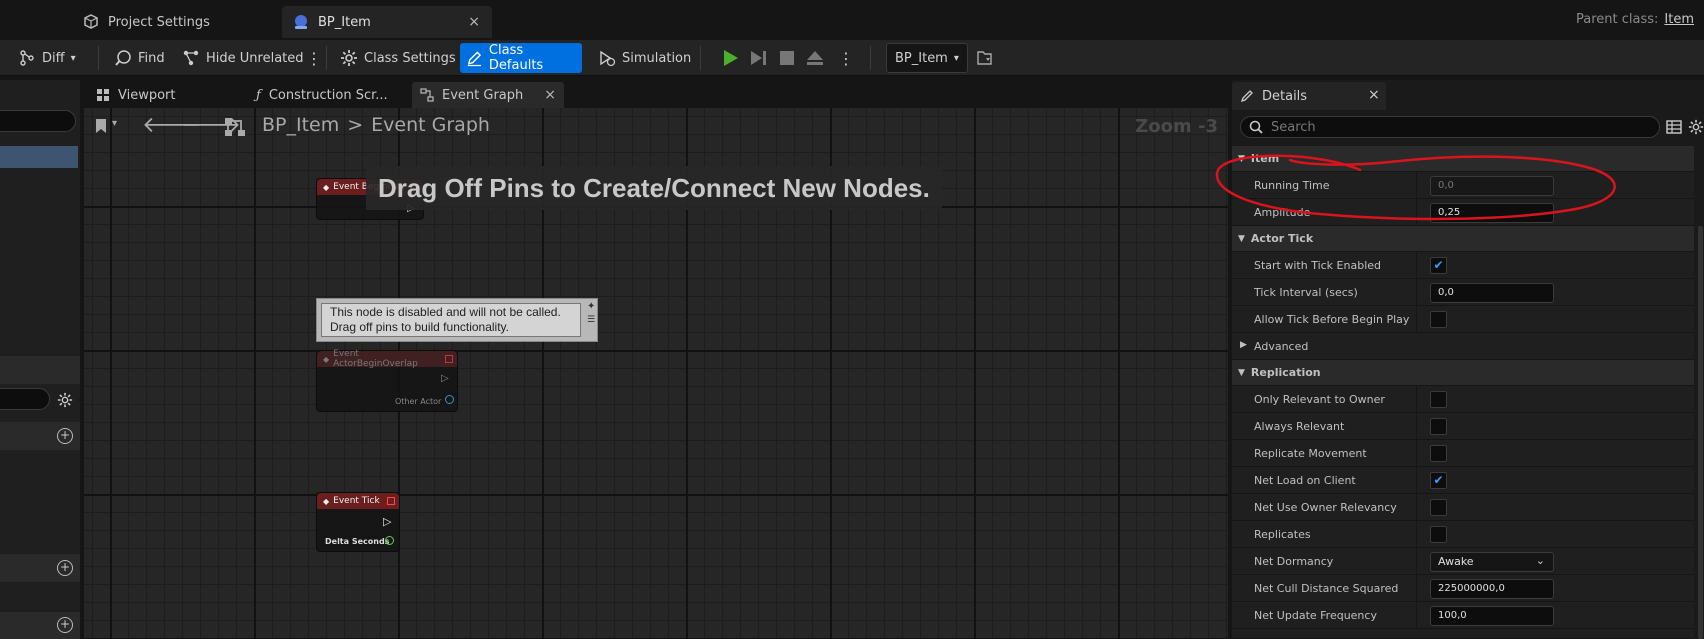 This screenshot has width=1704, height=639. What do you see at coordinates (927, 58) in the screenshot?
I see `blueprint-debug-dropdown: BP_Item ▾` at bounding box center [927, 58].